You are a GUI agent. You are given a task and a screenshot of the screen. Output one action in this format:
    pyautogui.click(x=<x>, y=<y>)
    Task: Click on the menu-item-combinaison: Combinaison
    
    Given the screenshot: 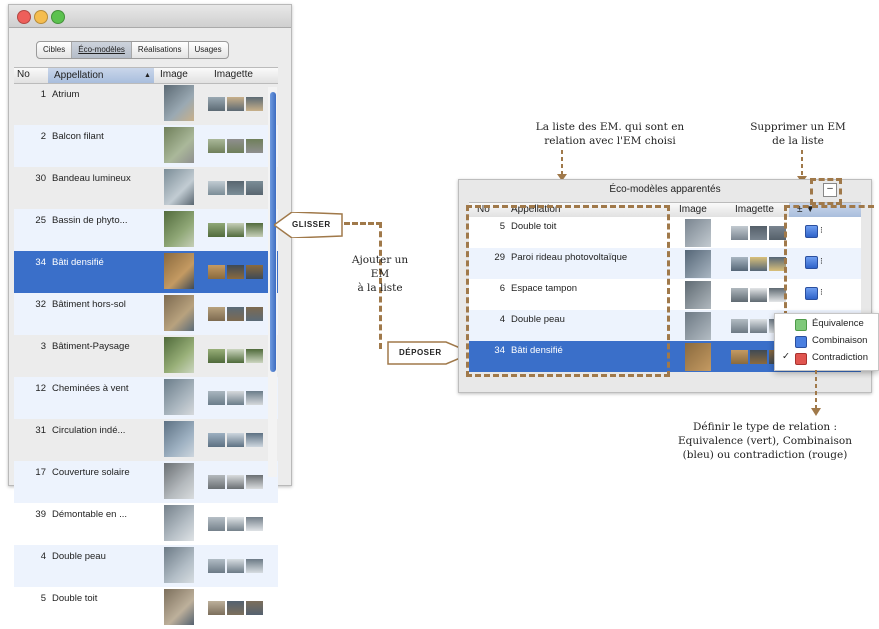 What is the action you would take?
    pyautogui.click(x=826, y=341)
    